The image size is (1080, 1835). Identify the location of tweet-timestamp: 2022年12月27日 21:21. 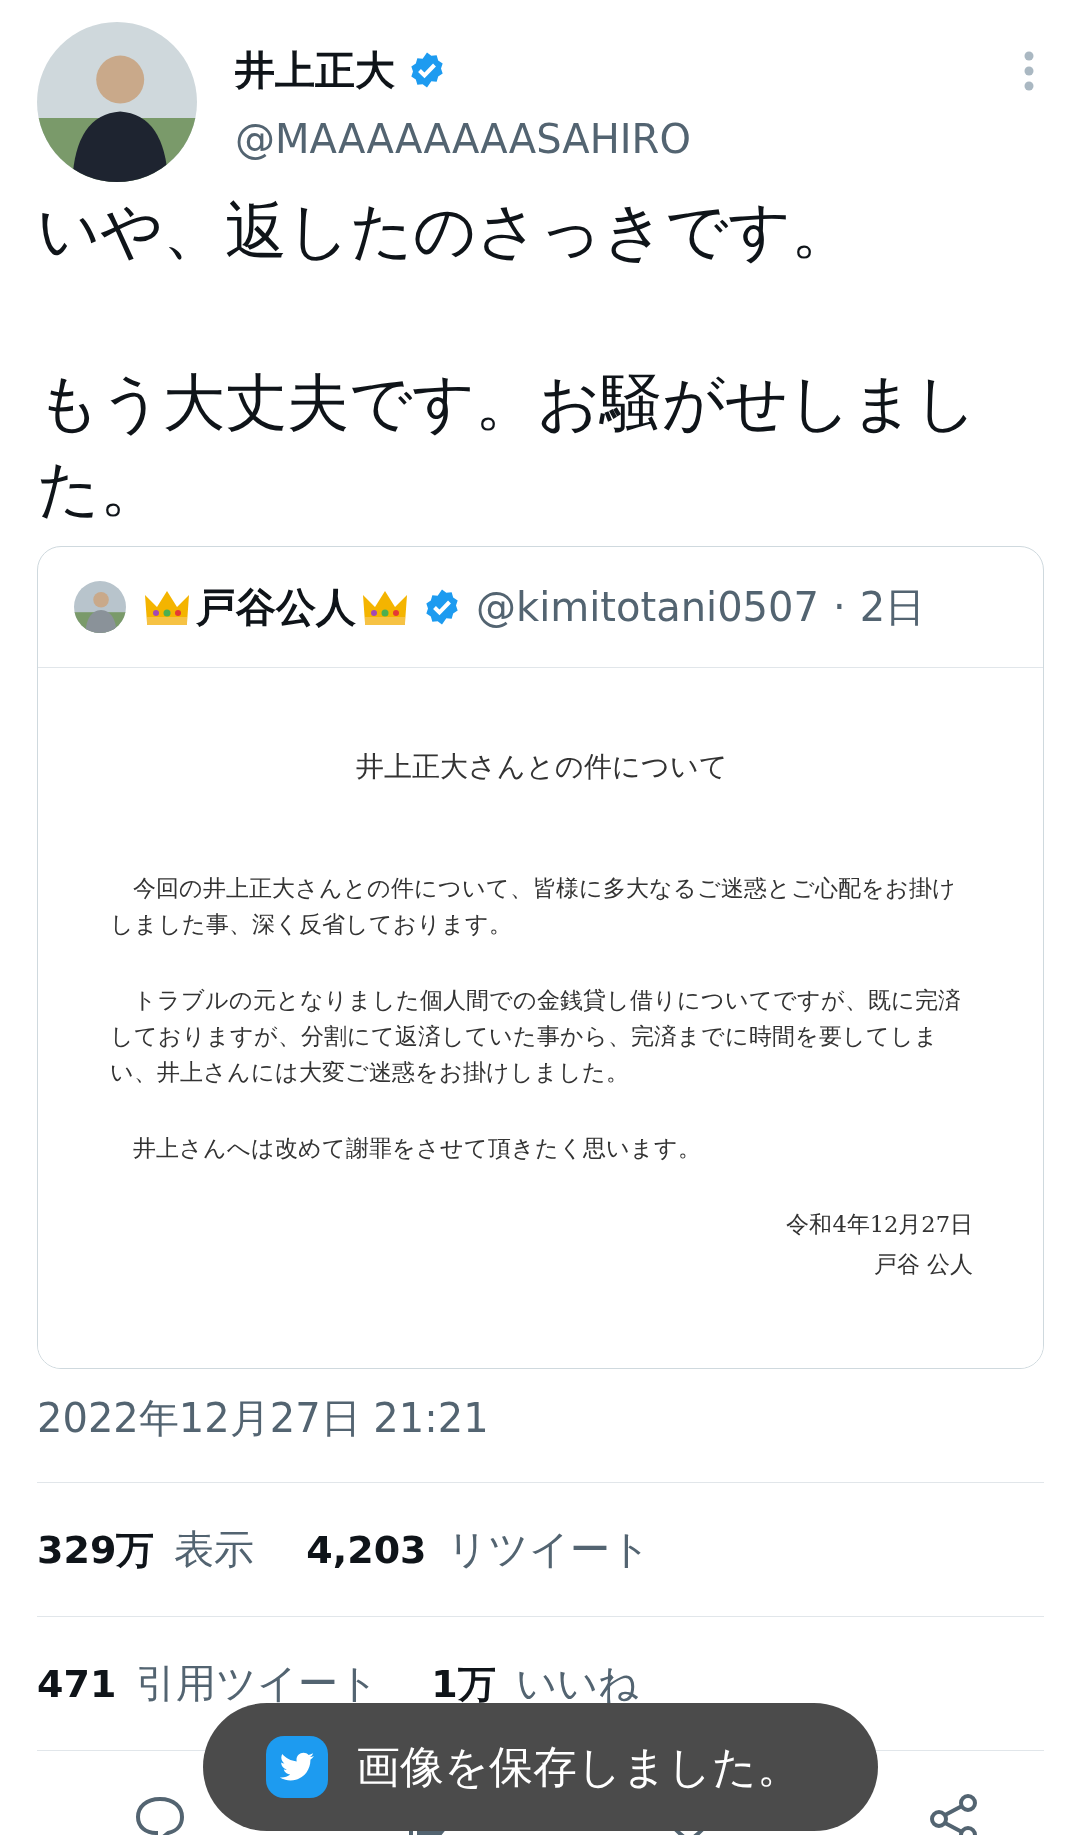
(263, 1418).